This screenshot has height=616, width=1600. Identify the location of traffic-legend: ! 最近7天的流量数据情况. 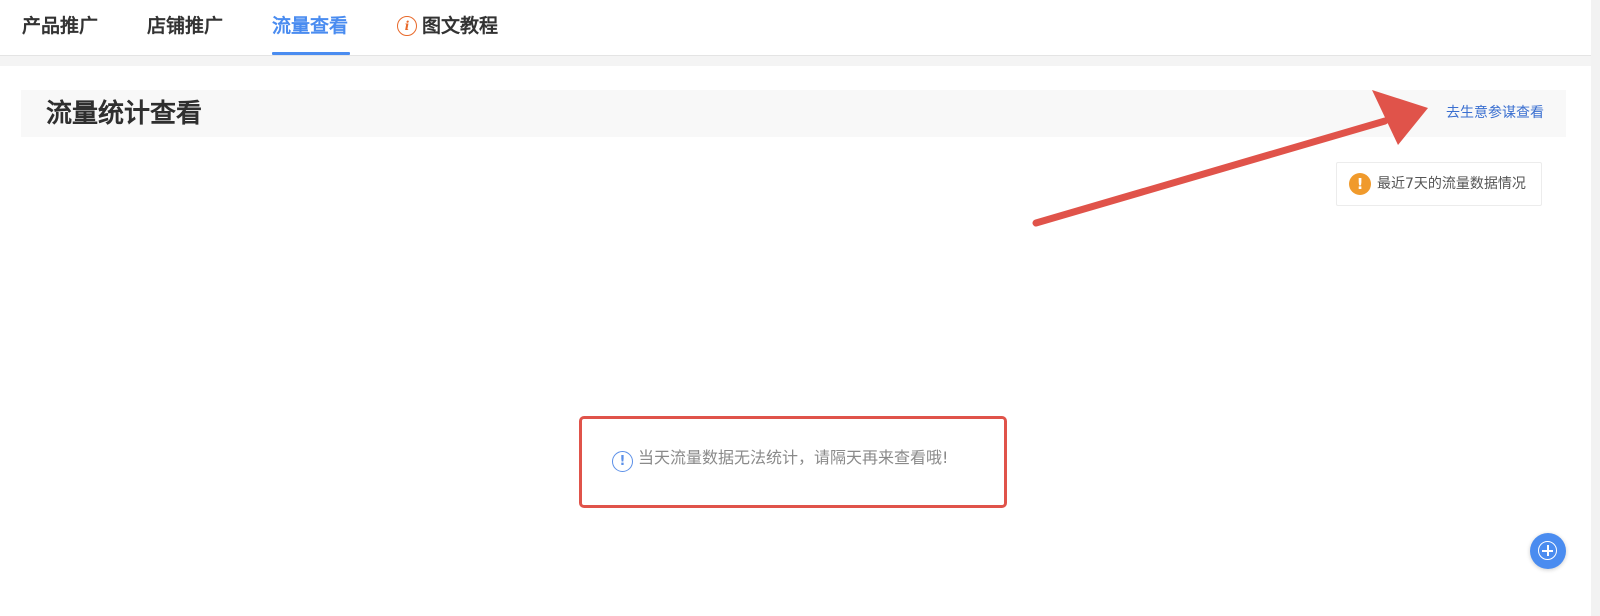
(1439, 184).